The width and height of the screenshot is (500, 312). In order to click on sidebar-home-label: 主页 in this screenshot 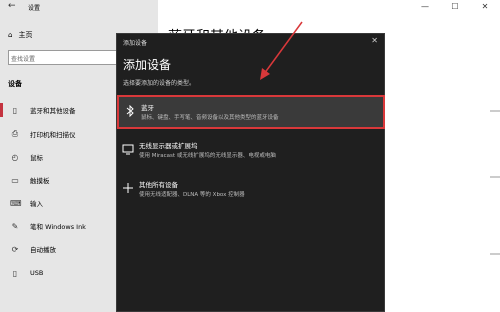, I will do `click(25, 35)`.